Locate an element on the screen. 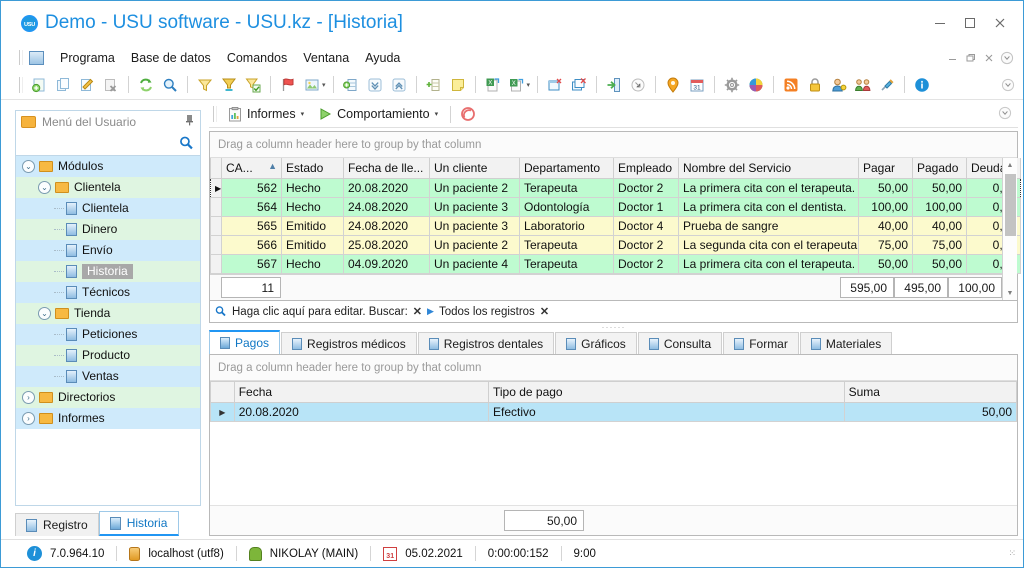 Image resolution: width=1024 pixels, height=568 pixels. detail-table-row: ▶ 20.08.2020 Efectivo 50,00 is located at coordinates (614, 412).